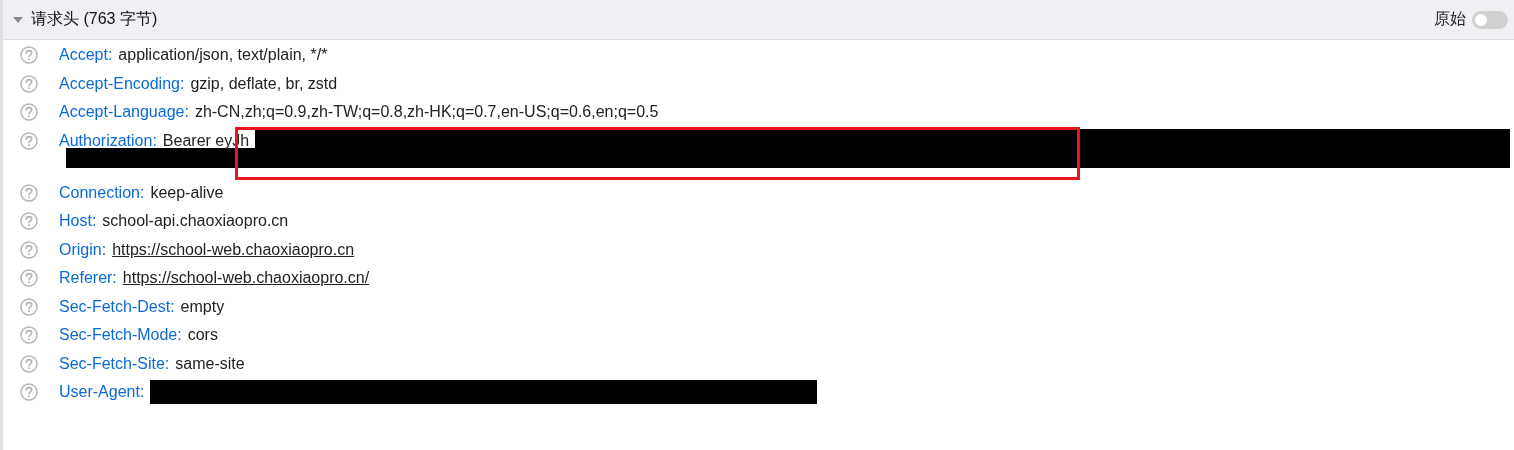 The height and width of the screenshot is (450, 1514). I want to click on header-value: keep-alive, so click(187, 192).